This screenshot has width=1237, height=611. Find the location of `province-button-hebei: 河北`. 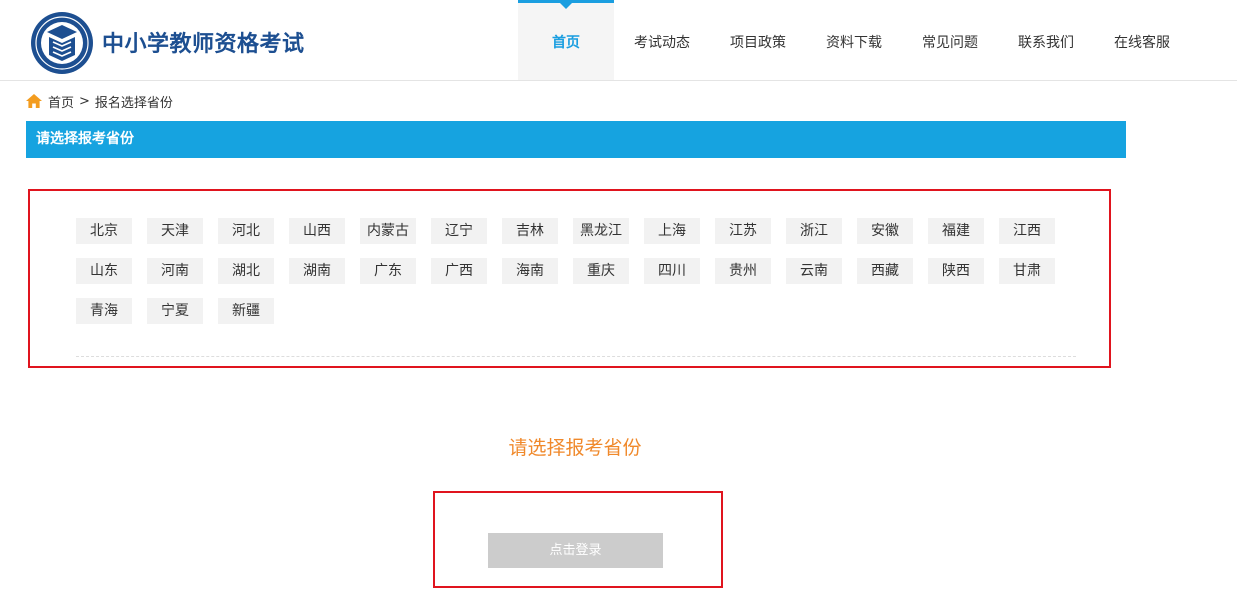

province-button-hebei: 河北 is located at coordinates (246, 231).